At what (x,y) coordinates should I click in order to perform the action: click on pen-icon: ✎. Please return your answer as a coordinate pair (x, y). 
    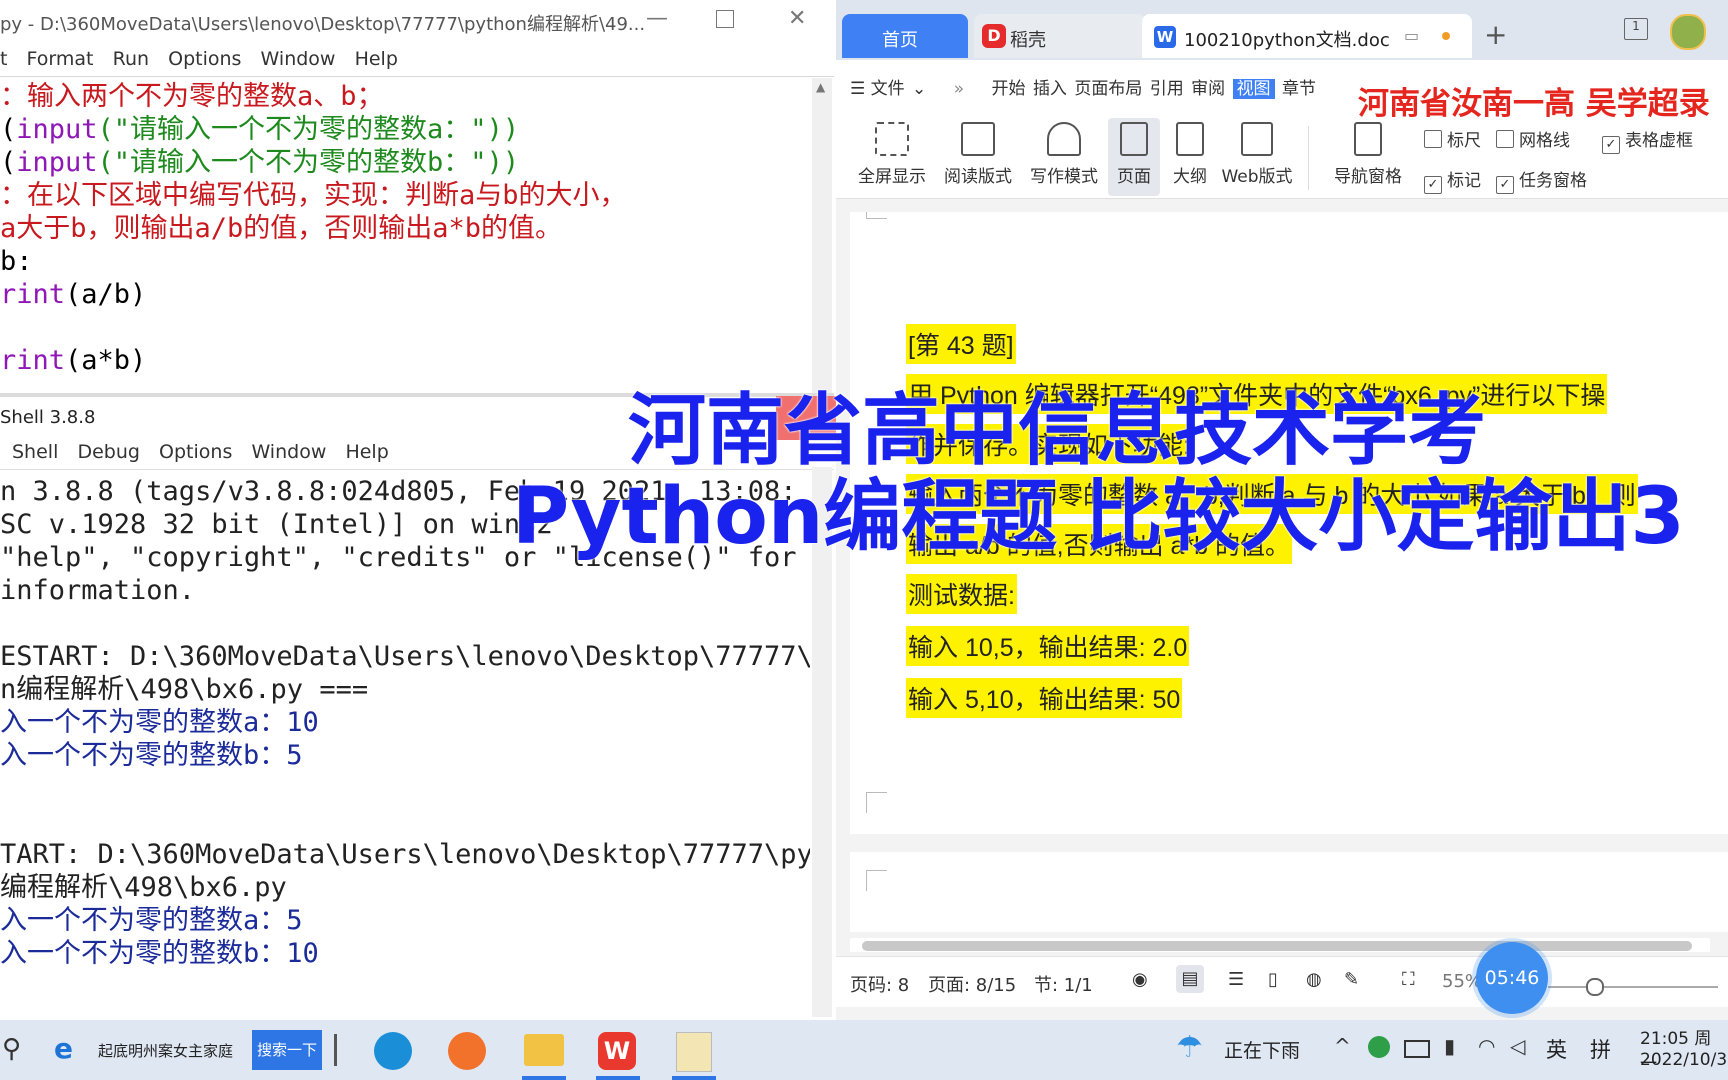
    Looking at the image, I should click on (1351, 979).